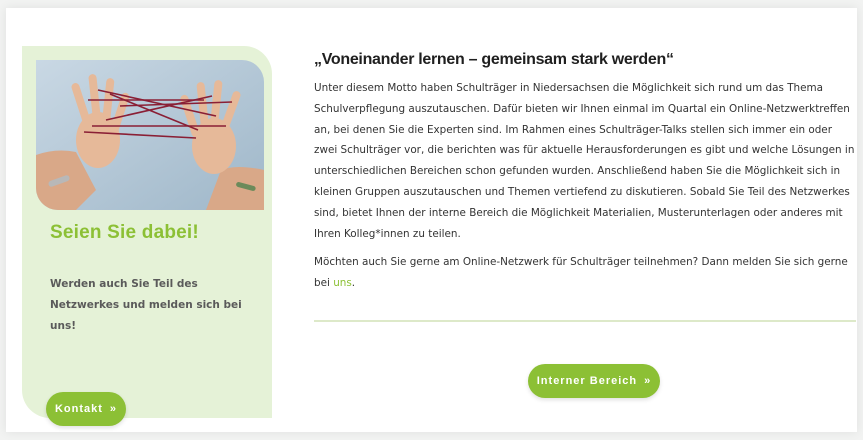 The image size is (863, 440). I want to click on divider, so click(585, 321).